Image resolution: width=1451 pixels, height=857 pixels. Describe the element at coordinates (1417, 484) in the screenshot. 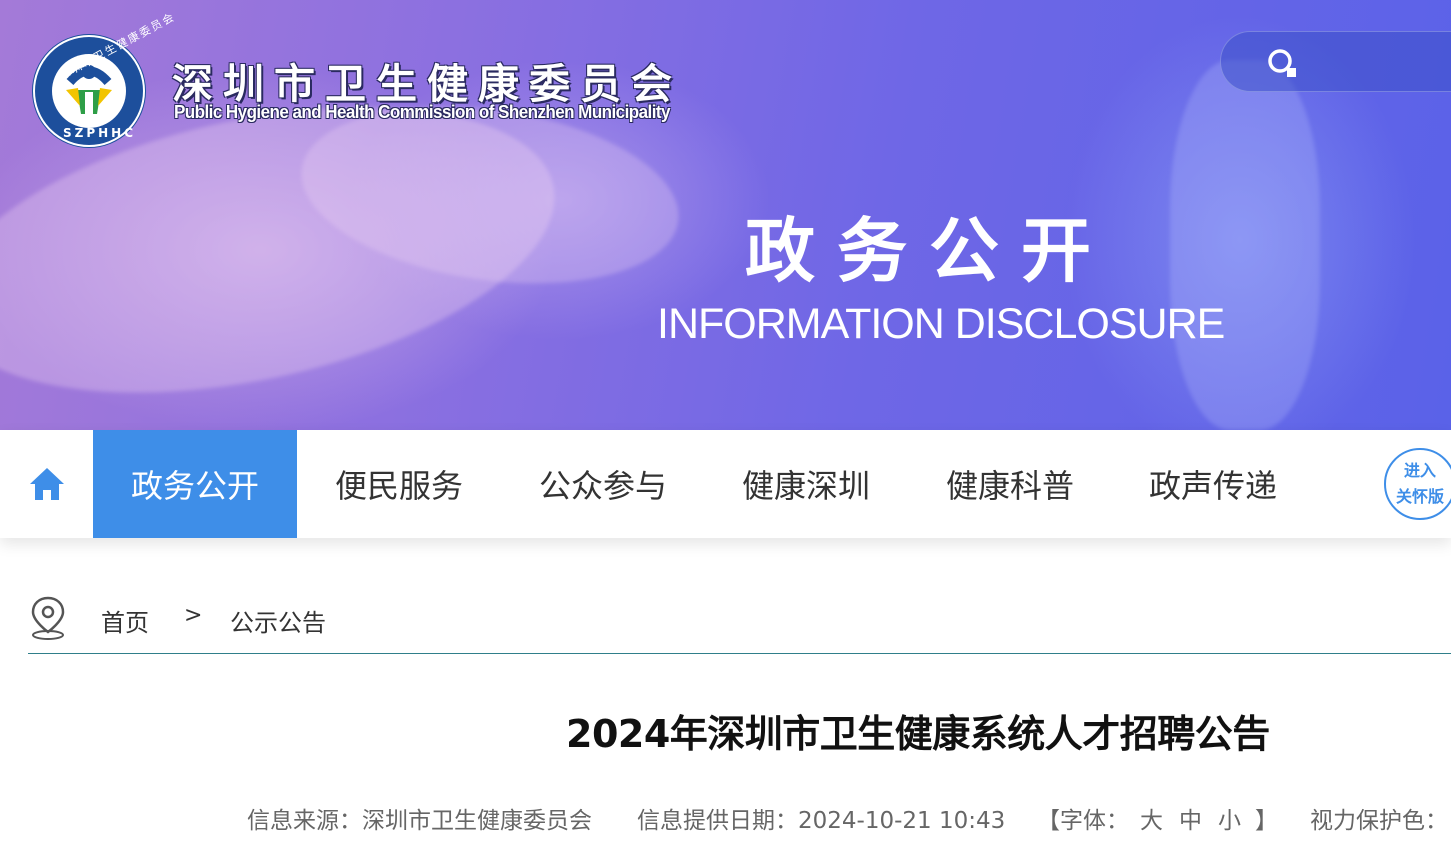

I see `care-mode-button: 进入 关怀版` at that location.